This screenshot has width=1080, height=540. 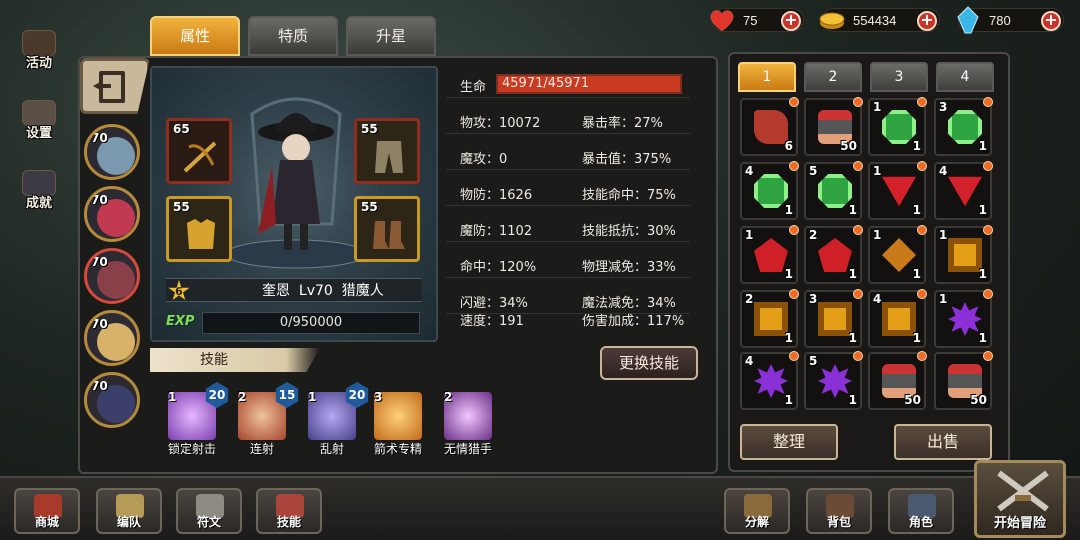 What do you see at coordinates (769, 126) in the screenshot?
I see `inventory-slot: 6` at bounding box center [769, 126].